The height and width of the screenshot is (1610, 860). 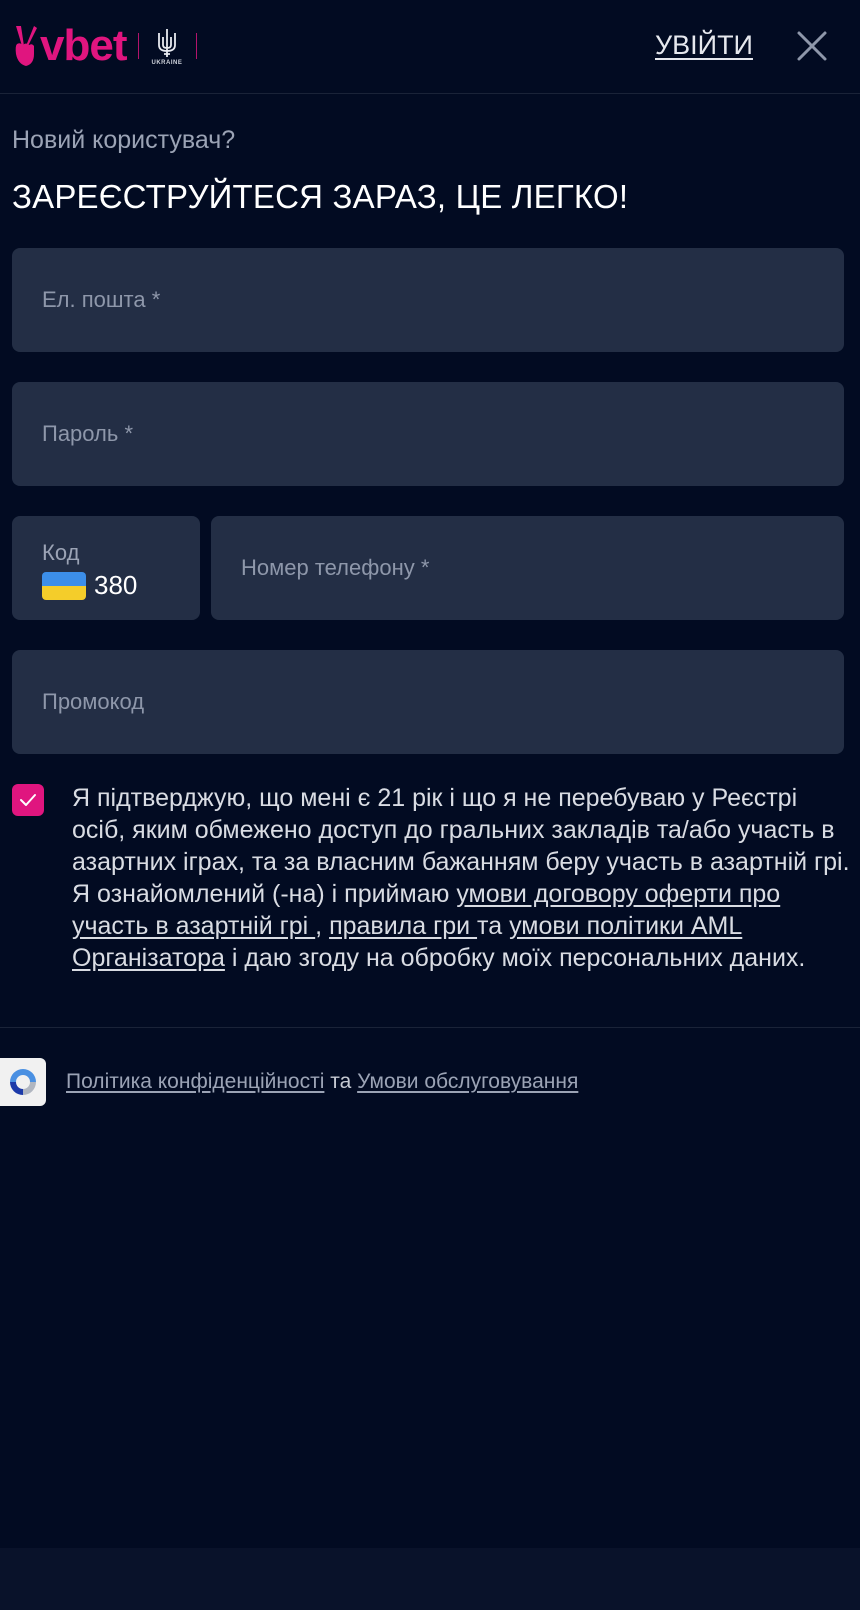 I want to click on promo-code-placeholder: Промокод, so click(x=93, y=701).